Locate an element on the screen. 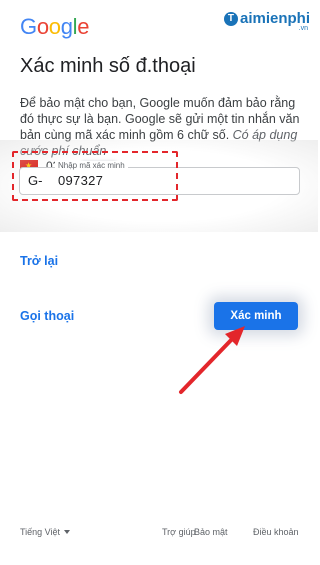 The width and height of the screenshot is (320, 565). watermark-logo: T aimienphi .vn is located at coordinates (266, 21).